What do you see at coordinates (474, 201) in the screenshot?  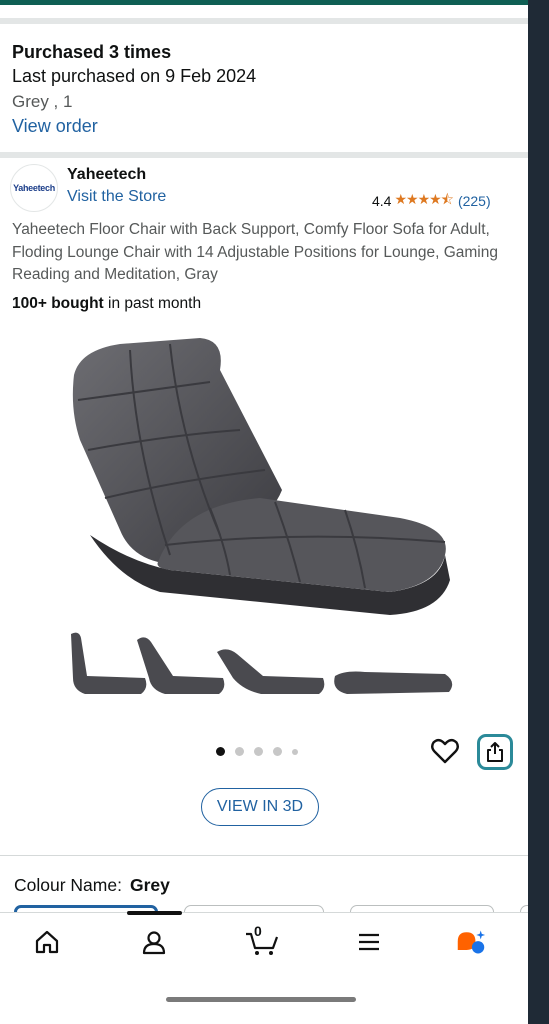 I see `rating-count: (225)` at bounding box center [474, 201].